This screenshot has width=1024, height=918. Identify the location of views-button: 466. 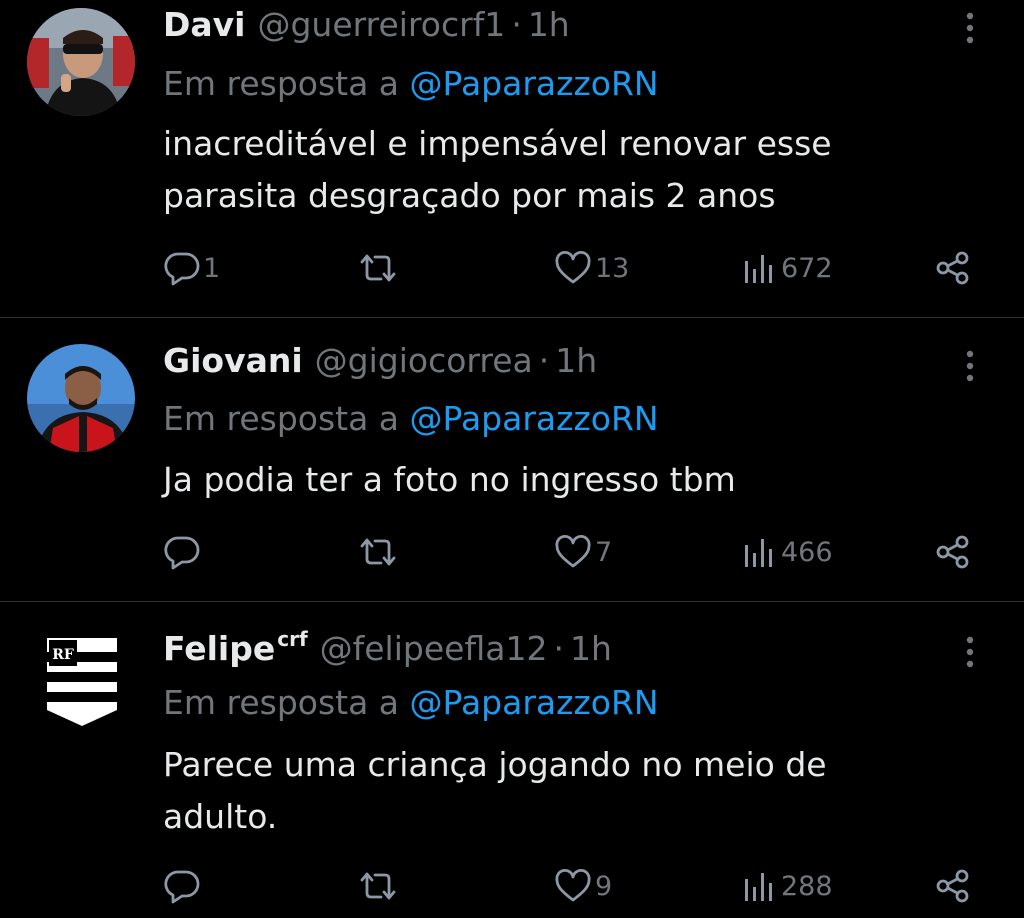
(787, 552).